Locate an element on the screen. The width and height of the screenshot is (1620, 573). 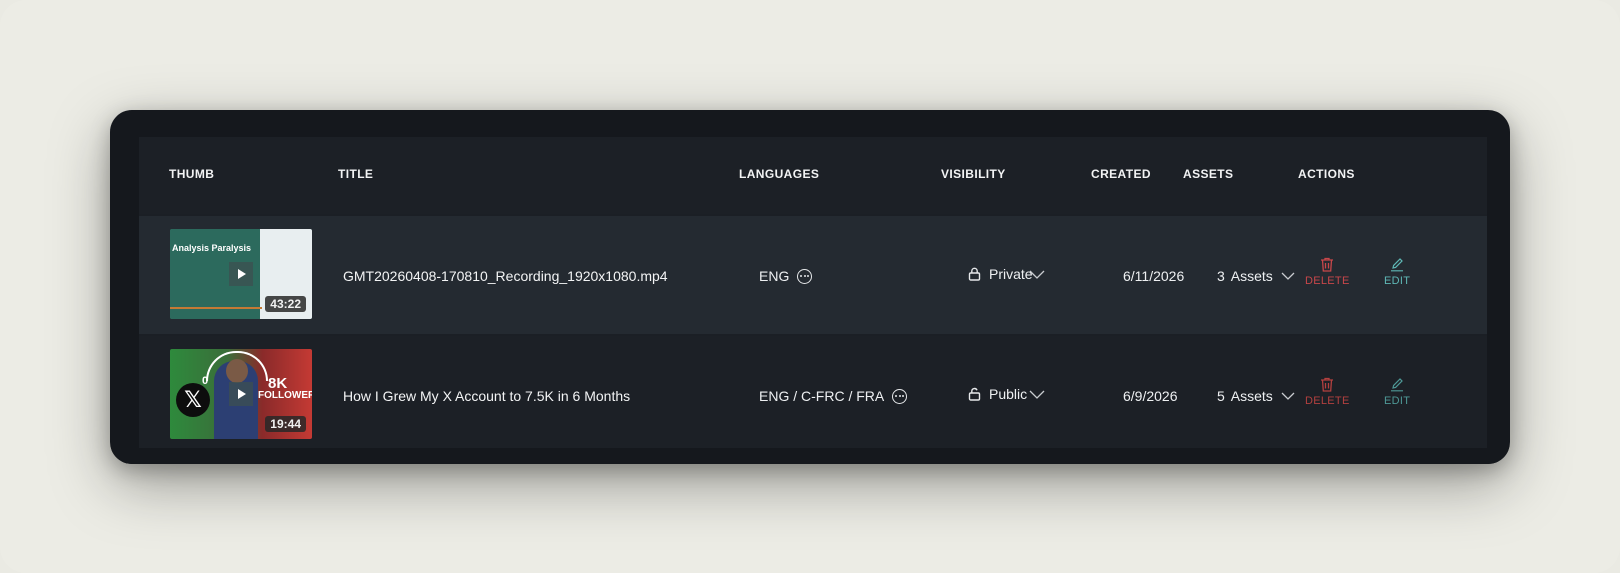
languages-text: ENG is located at coordinates (774, 276).